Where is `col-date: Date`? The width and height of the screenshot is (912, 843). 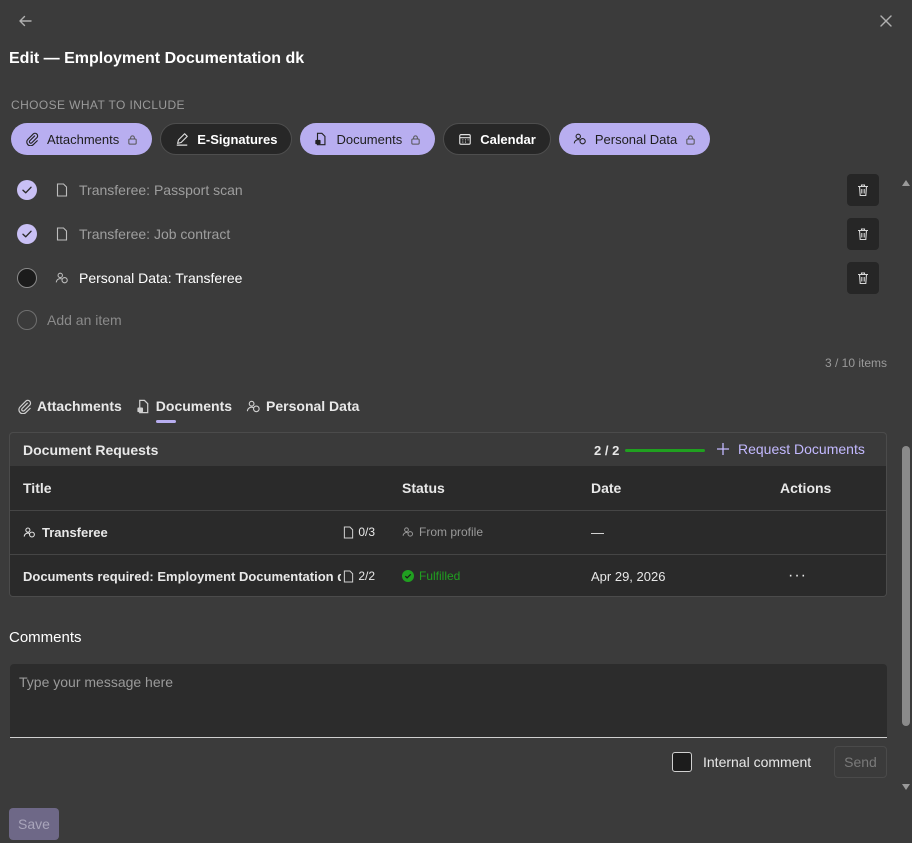 col-date: Date is located at coordinates (672, 488).